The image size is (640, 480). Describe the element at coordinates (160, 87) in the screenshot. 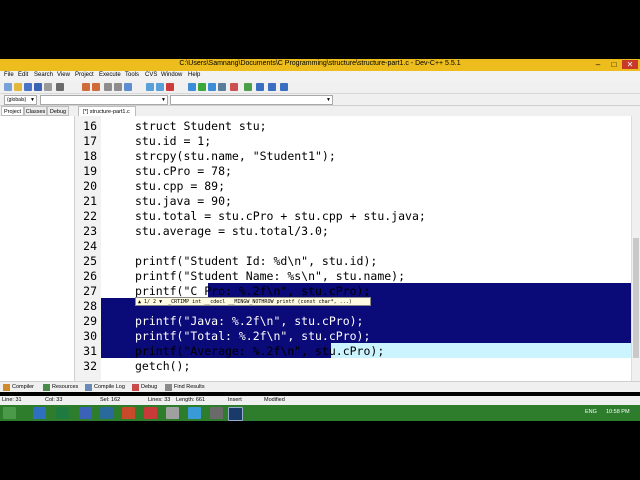

I see `add-file-icon` at that location.